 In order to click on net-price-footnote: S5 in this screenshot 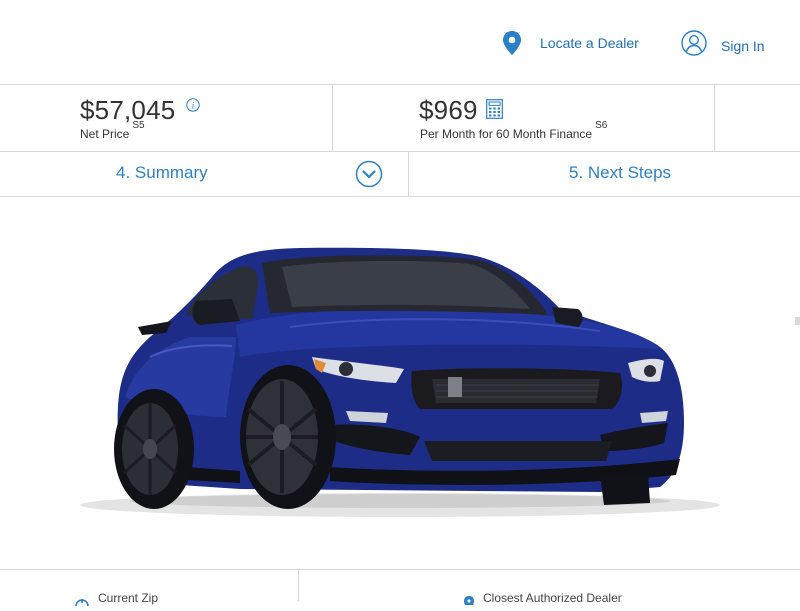, I will do `click(138, 125)`.